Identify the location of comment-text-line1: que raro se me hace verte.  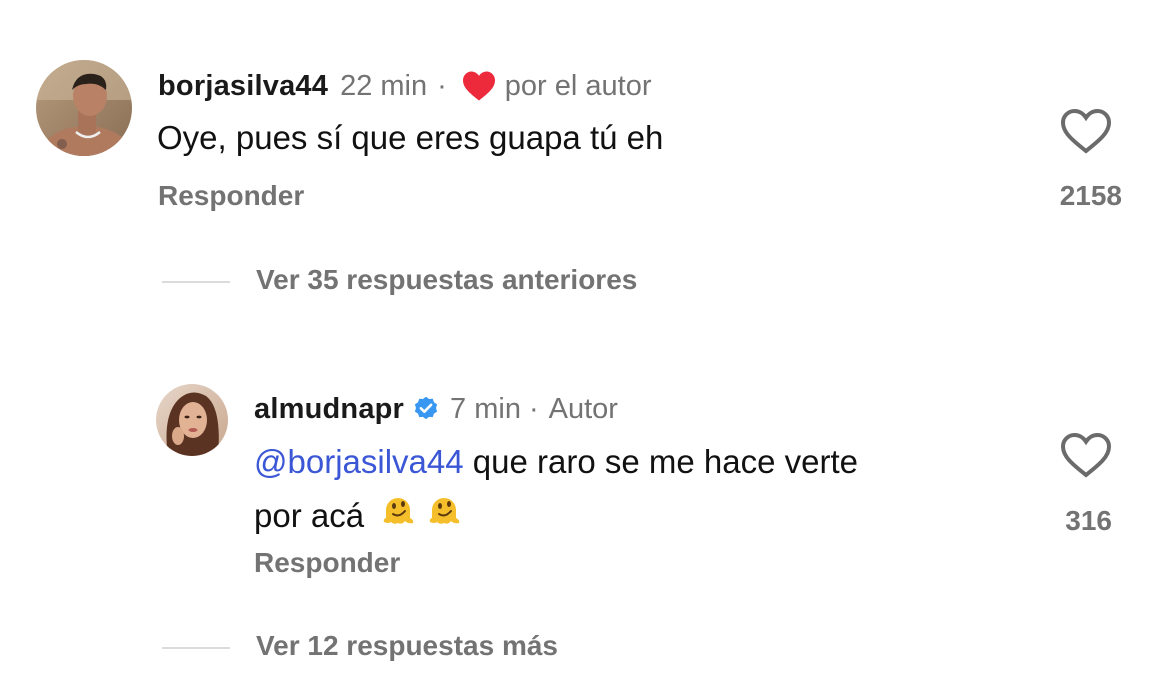
(660, 461).